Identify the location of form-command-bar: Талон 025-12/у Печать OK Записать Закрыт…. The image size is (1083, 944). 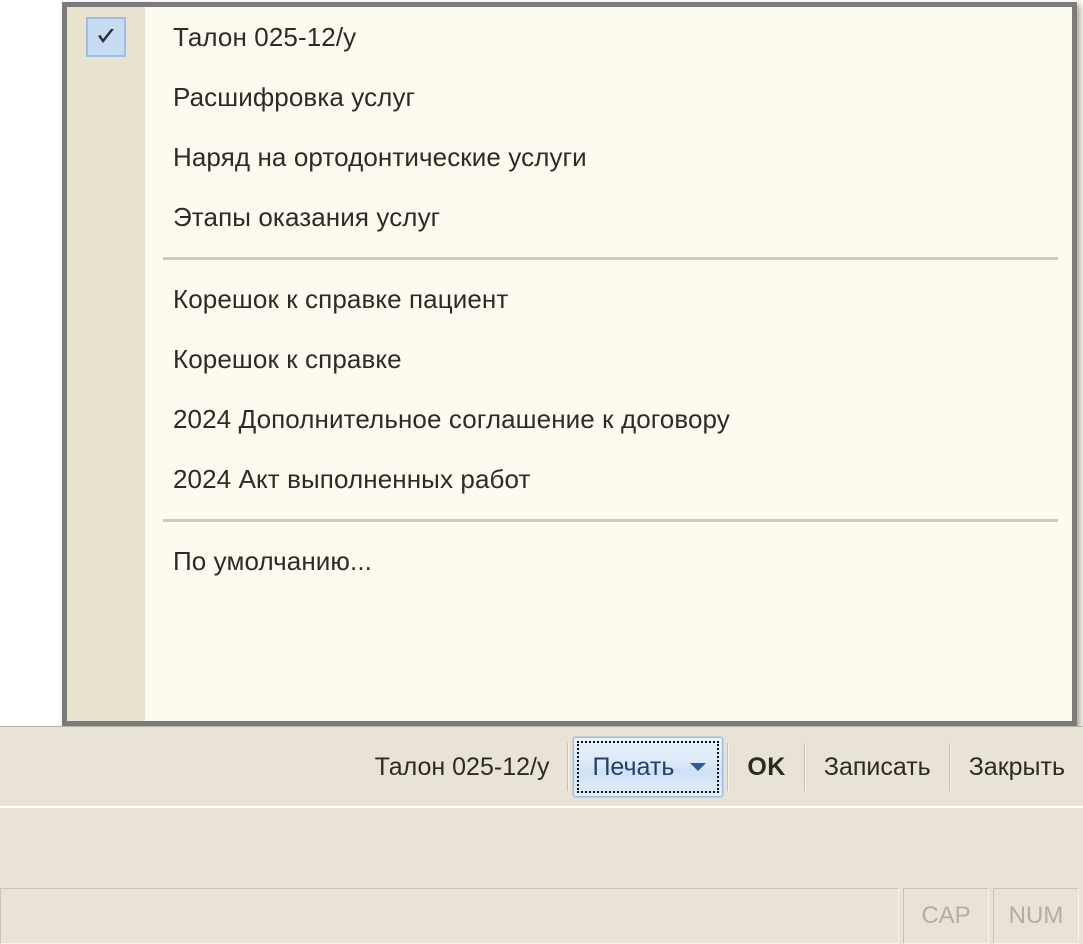
(541, 766).